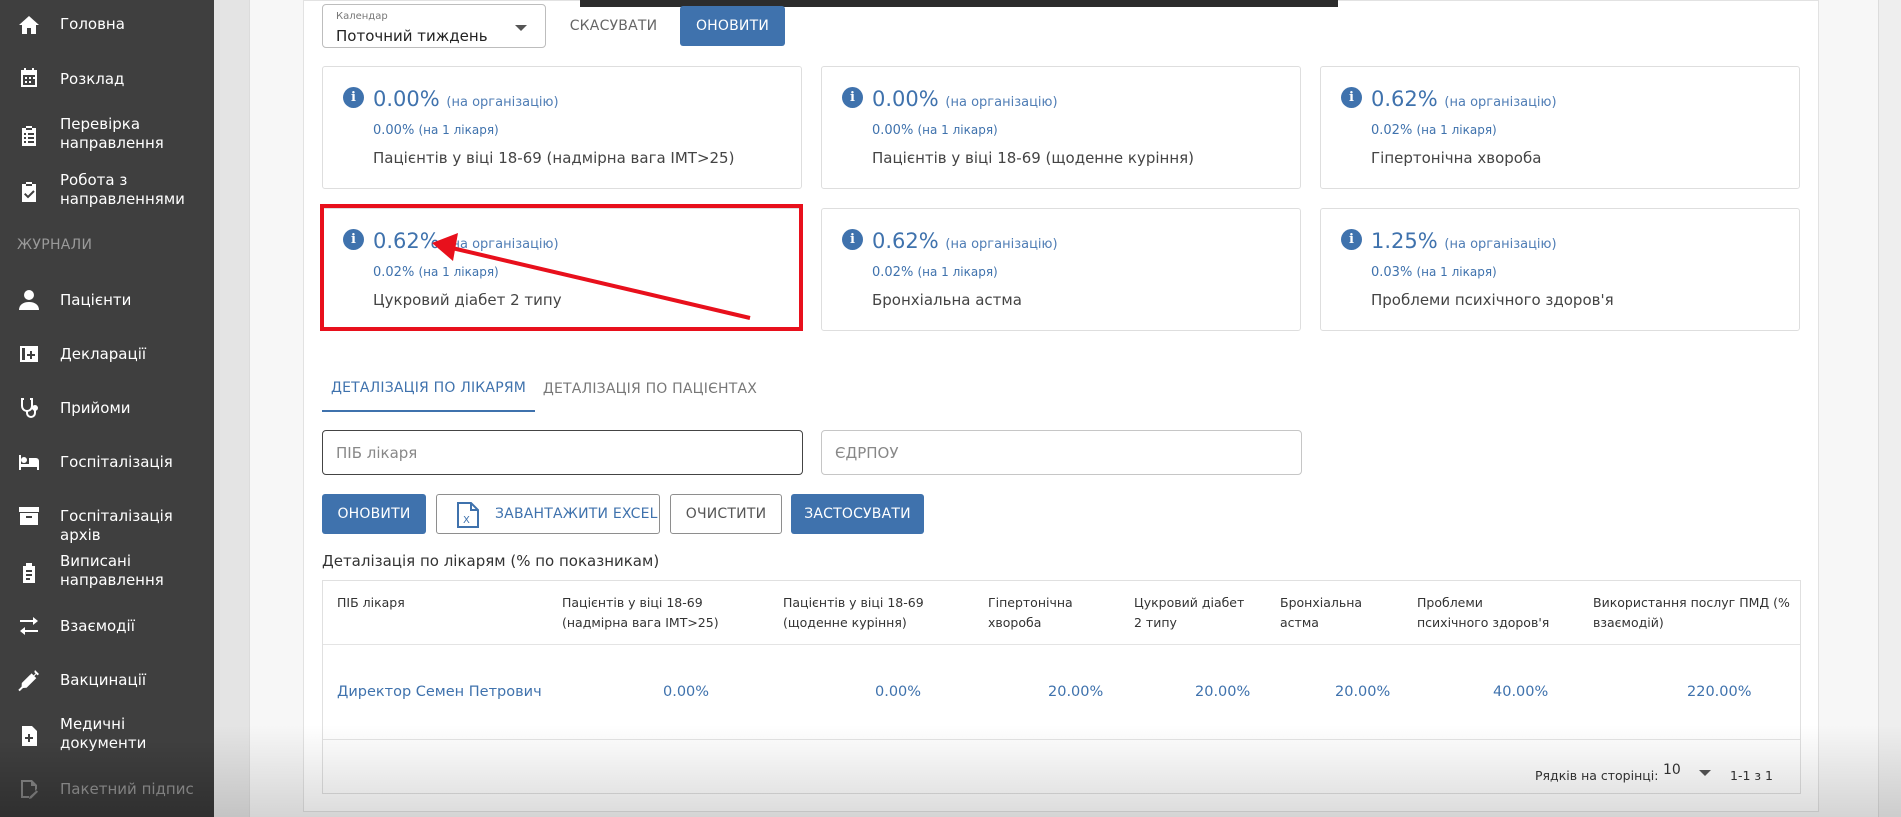  I want to click on column-header: Цукровий діабет 2 типу, so click(1194, 613).